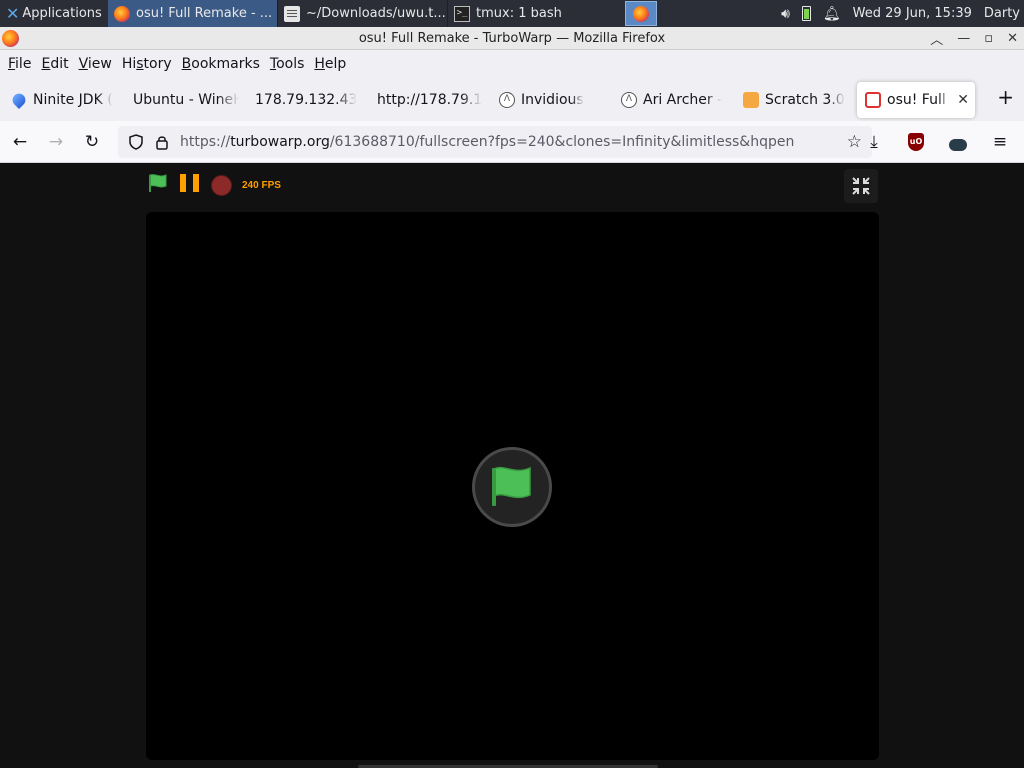 The height and width of the screenshot is (768, 1024). I want to click on tab-invidious: Λ Invidious, so click(552, 100).